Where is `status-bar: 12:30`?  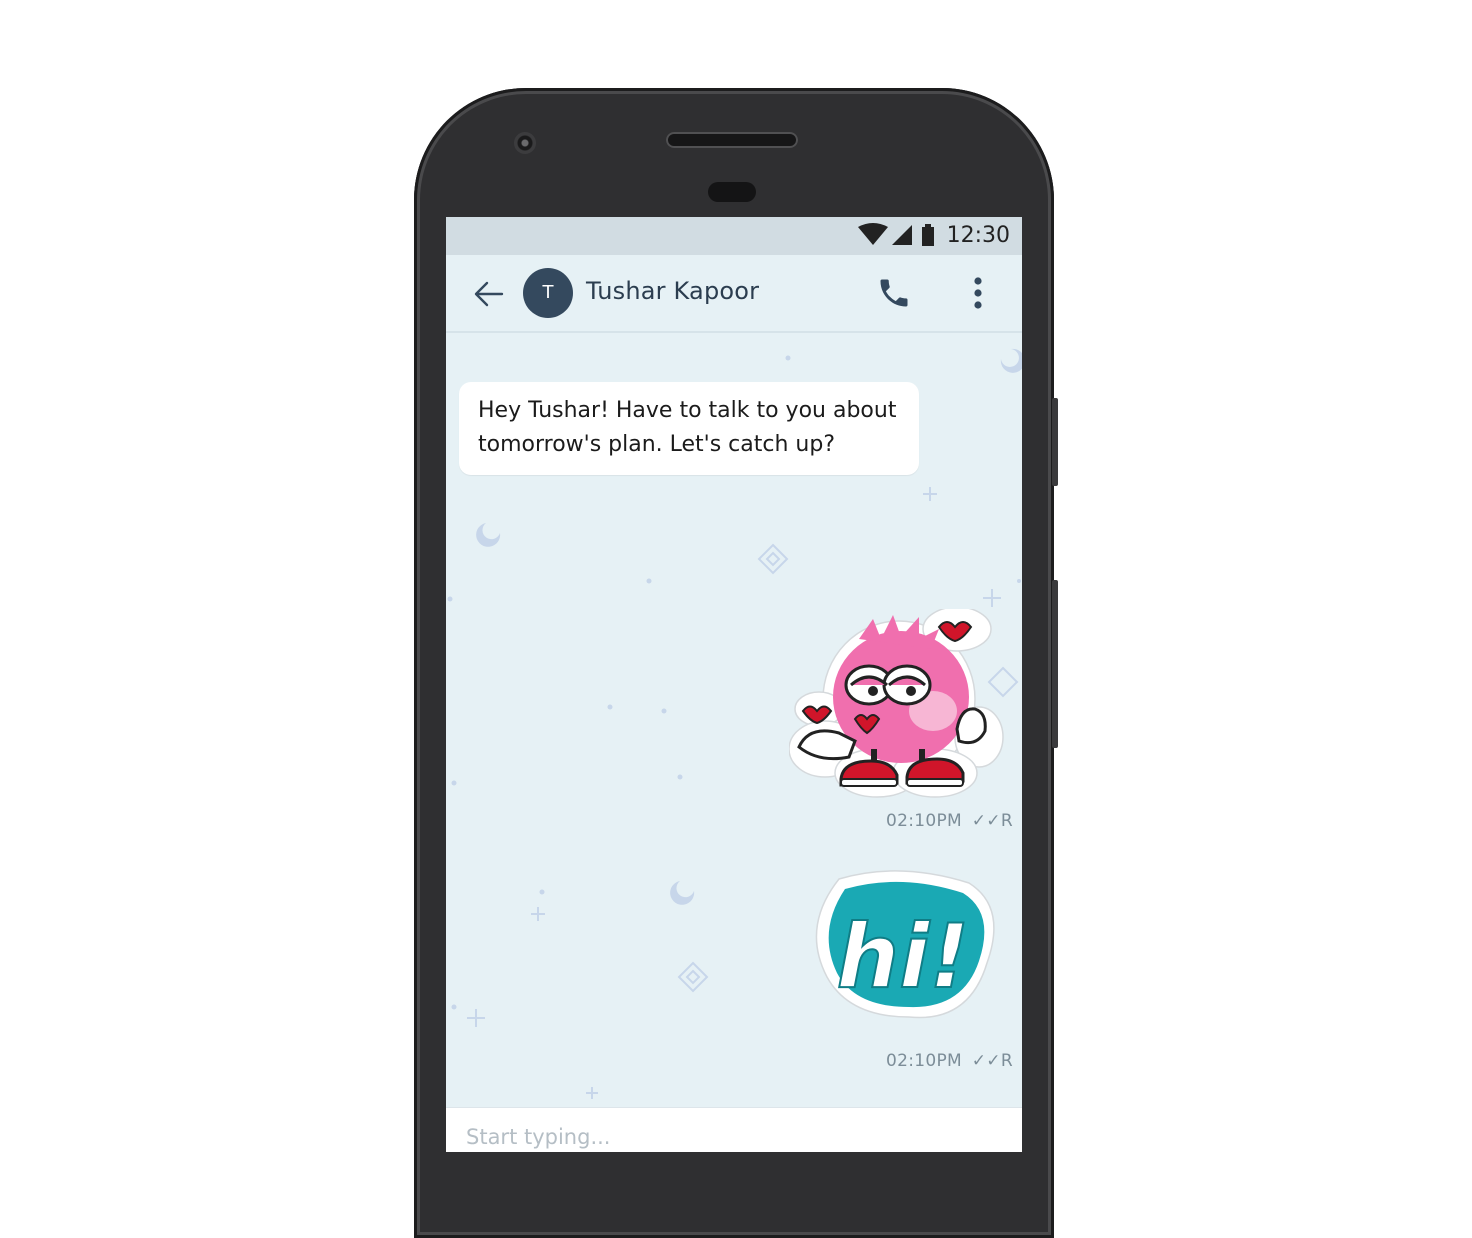
status-bar: 12:30 is located at coordinates (734, 236).